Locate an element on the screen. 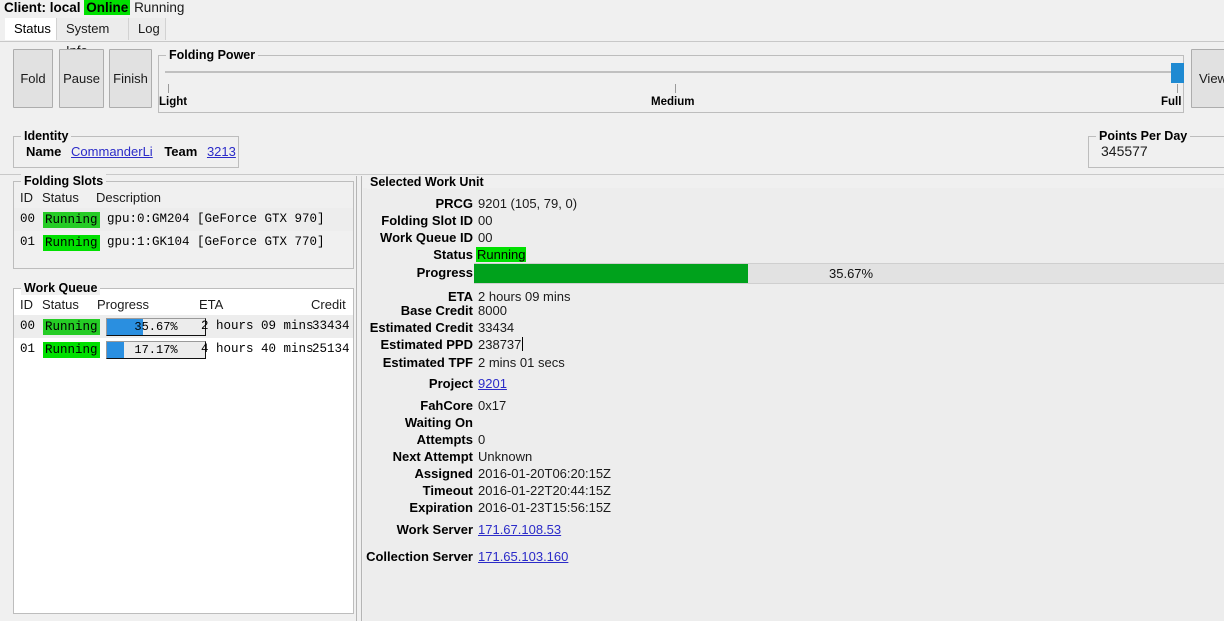 Image resolution: width=1224 pixels, height=621 pixels. identity-team-label: Team is located at coordinates (181, 151).